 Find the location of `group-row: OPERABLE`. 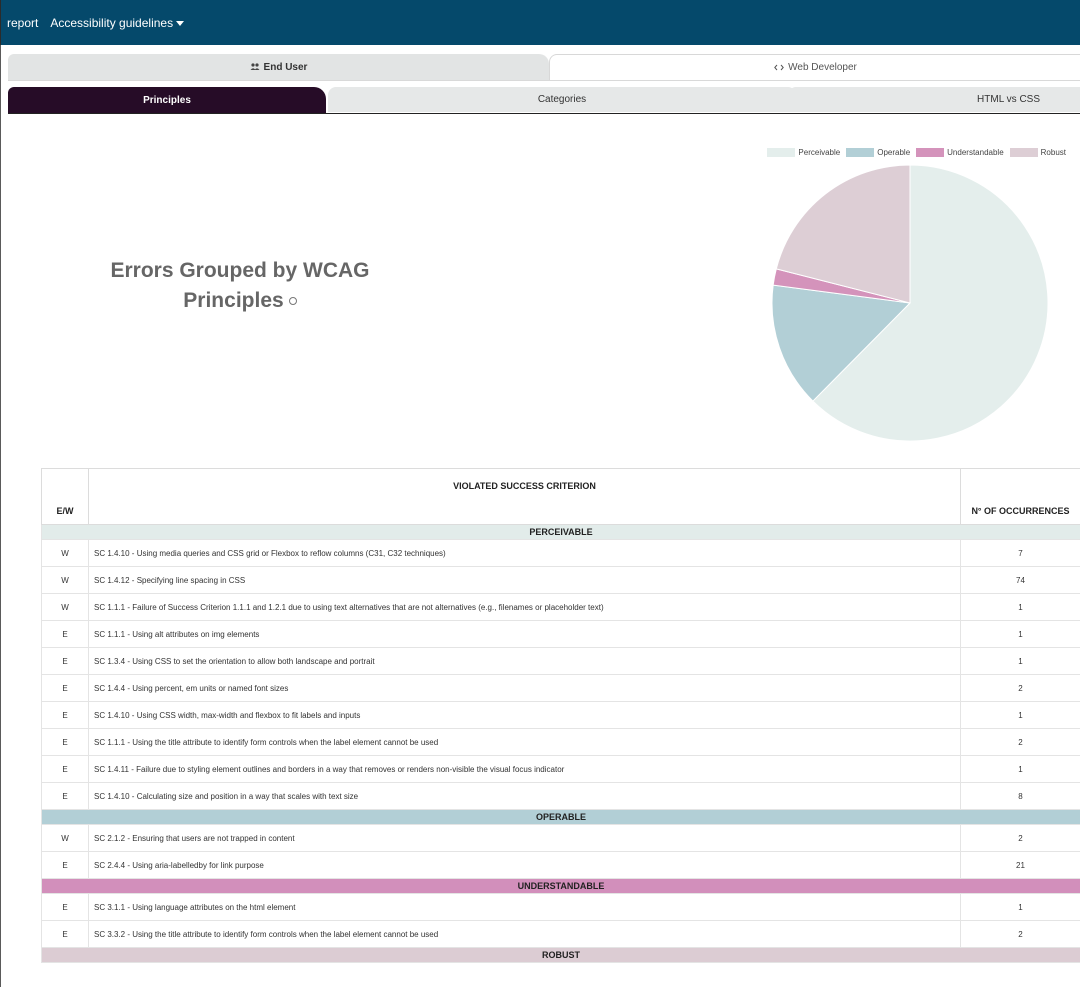

group-row: OPERABLE is located at coordinates (560, 817).